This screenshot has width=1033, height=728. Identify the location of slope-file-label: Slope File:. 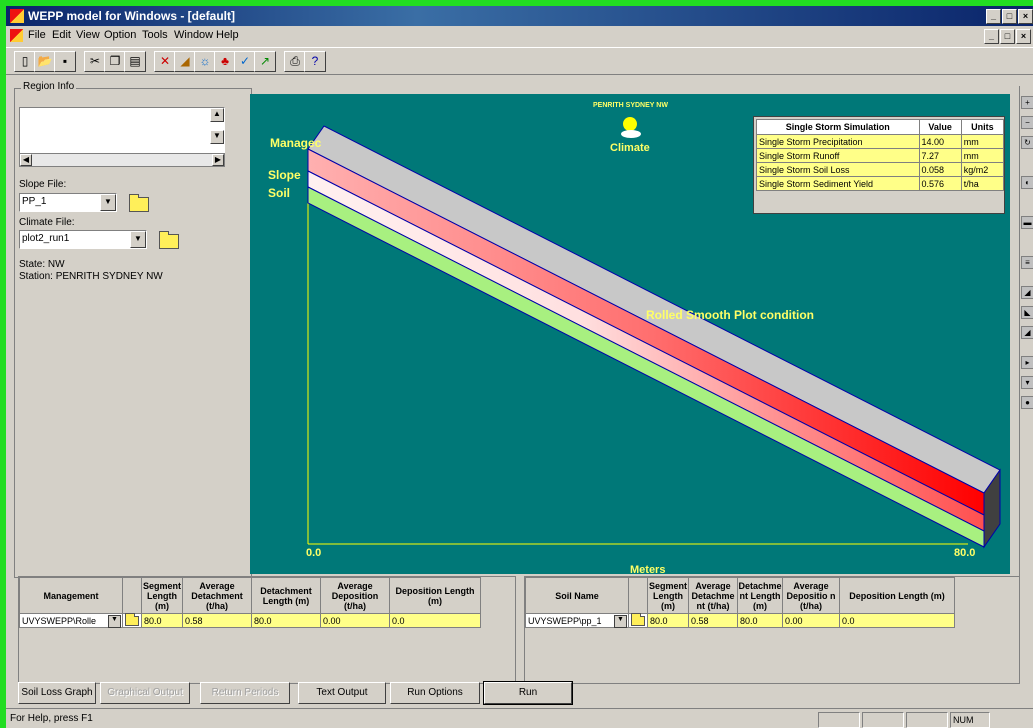
(43, 184).